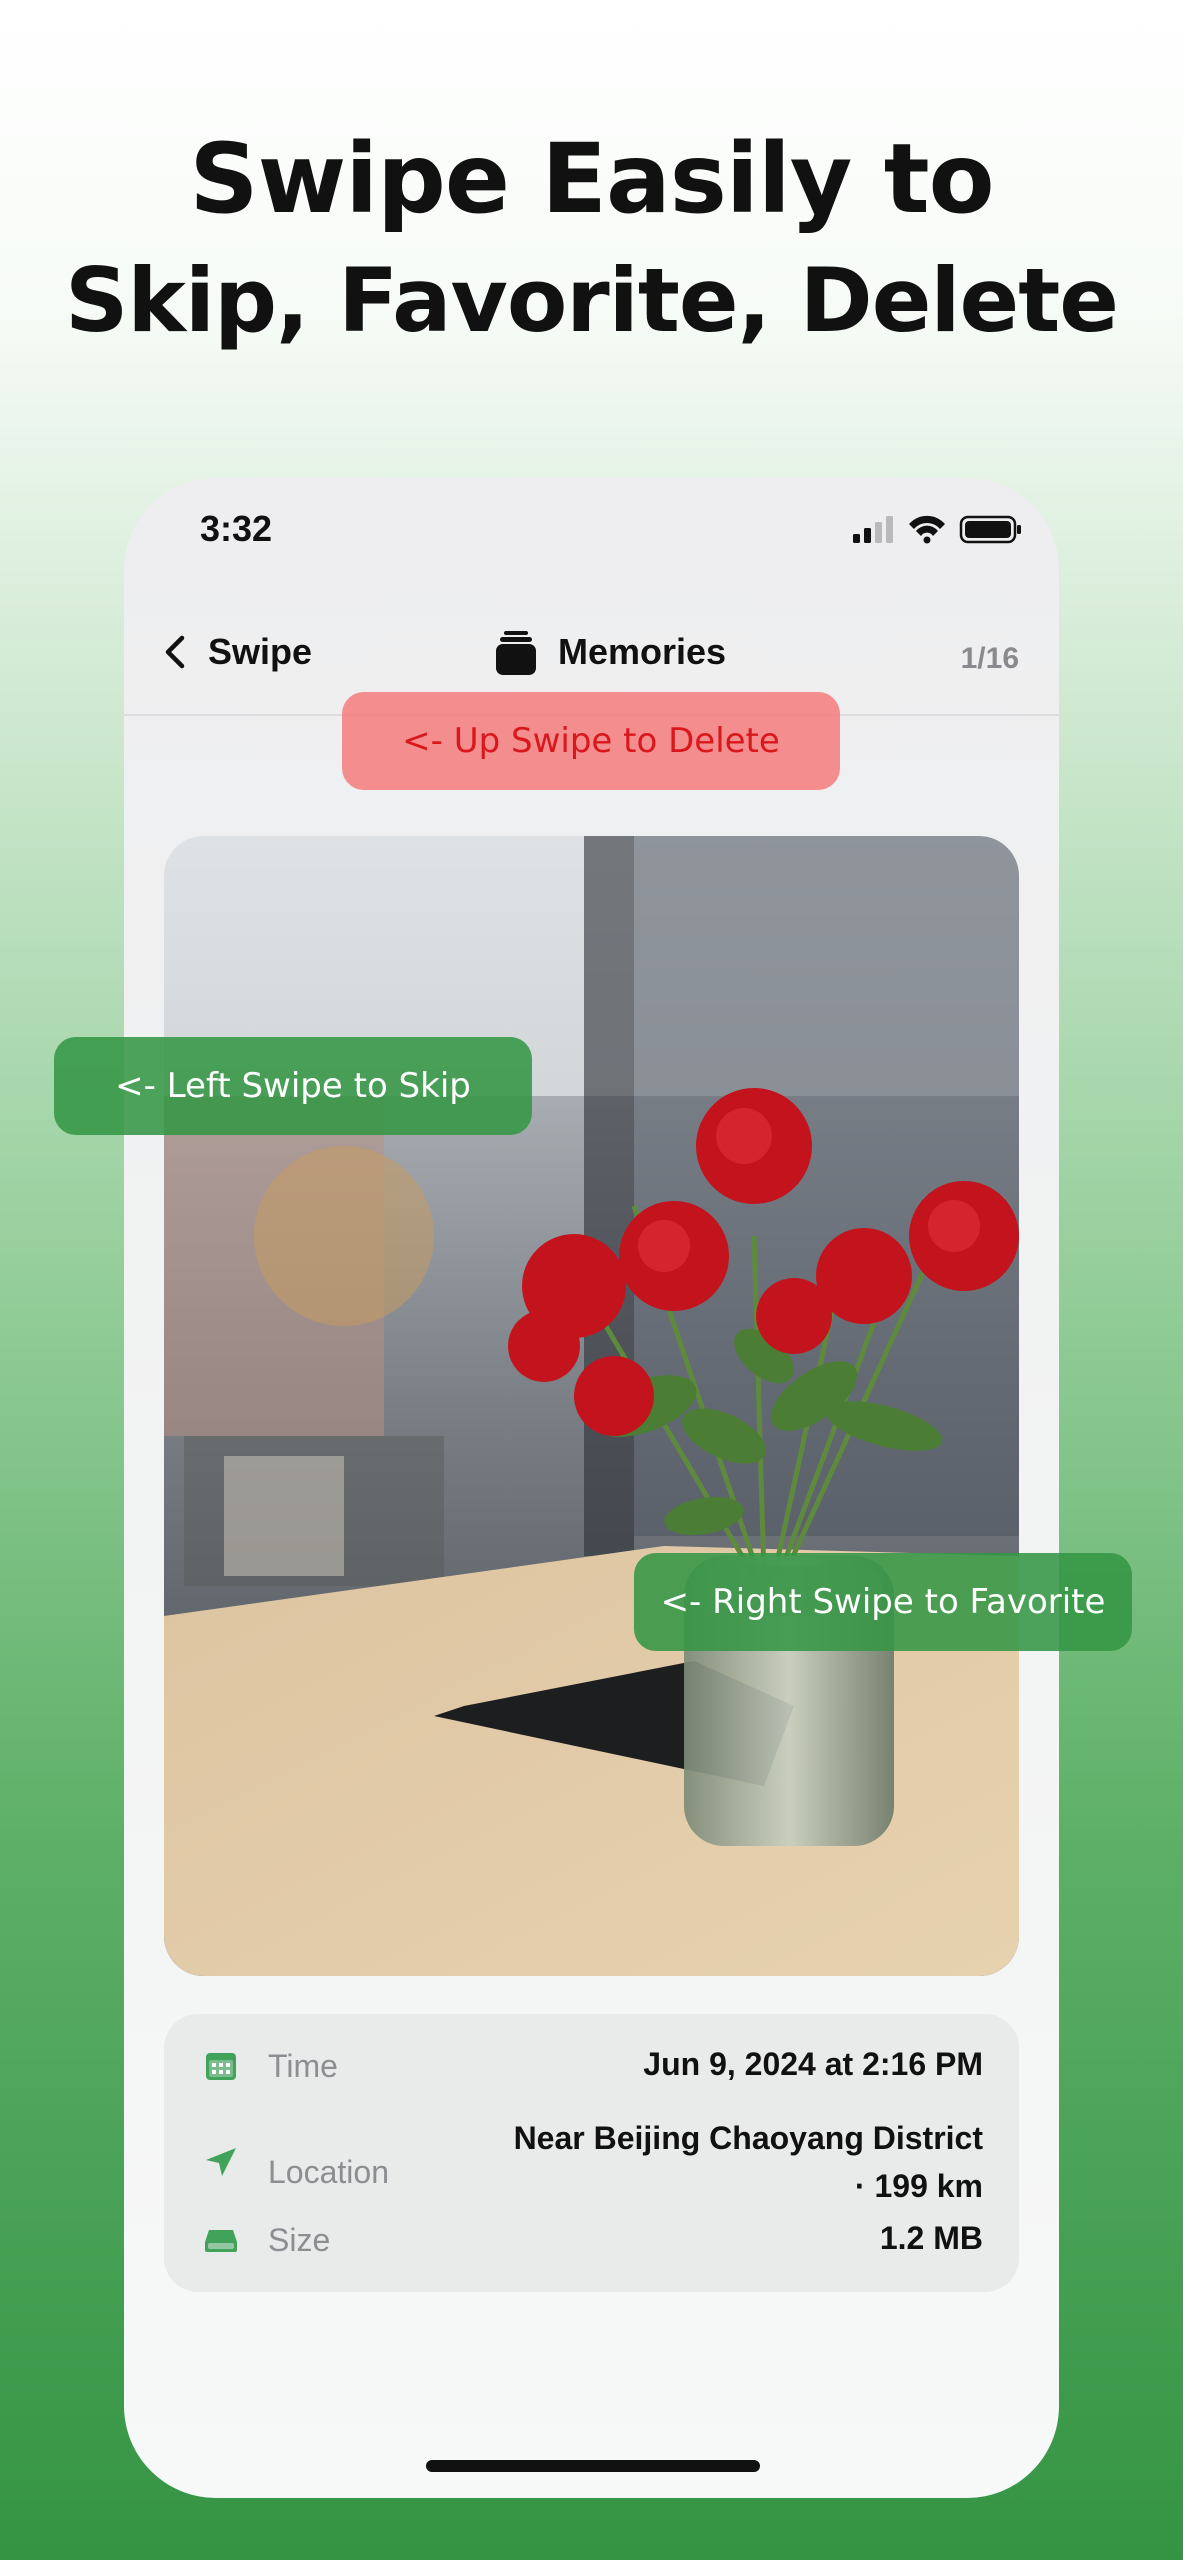 The width and height of the screenshot is (1183, 2560). Describe the element at coordinates (516, 653) in the screenshot. I see `stack-icon` at that location.